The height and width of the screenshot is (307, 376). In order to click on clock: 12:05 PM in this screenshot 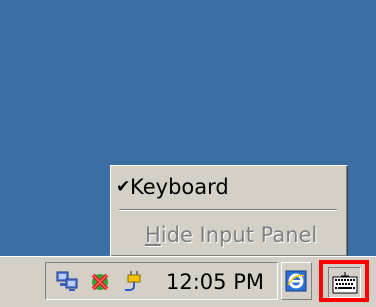, I will do `click(215, 282)`.